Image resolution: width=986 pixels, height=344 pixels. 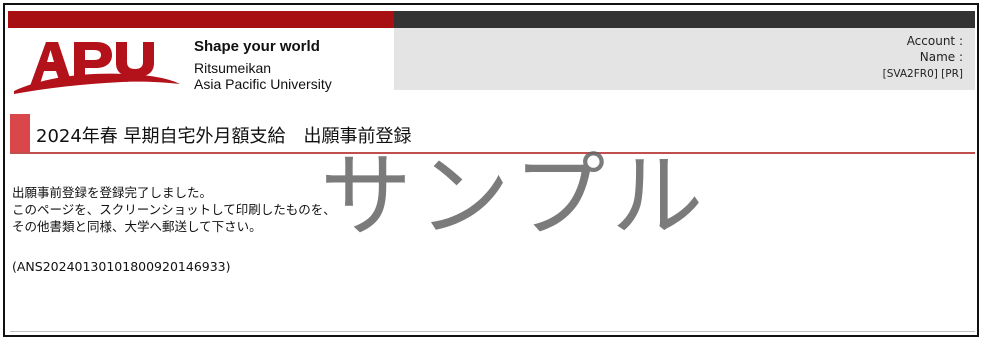 I want to click on header-dark-bar, so click(x=684, y=19).